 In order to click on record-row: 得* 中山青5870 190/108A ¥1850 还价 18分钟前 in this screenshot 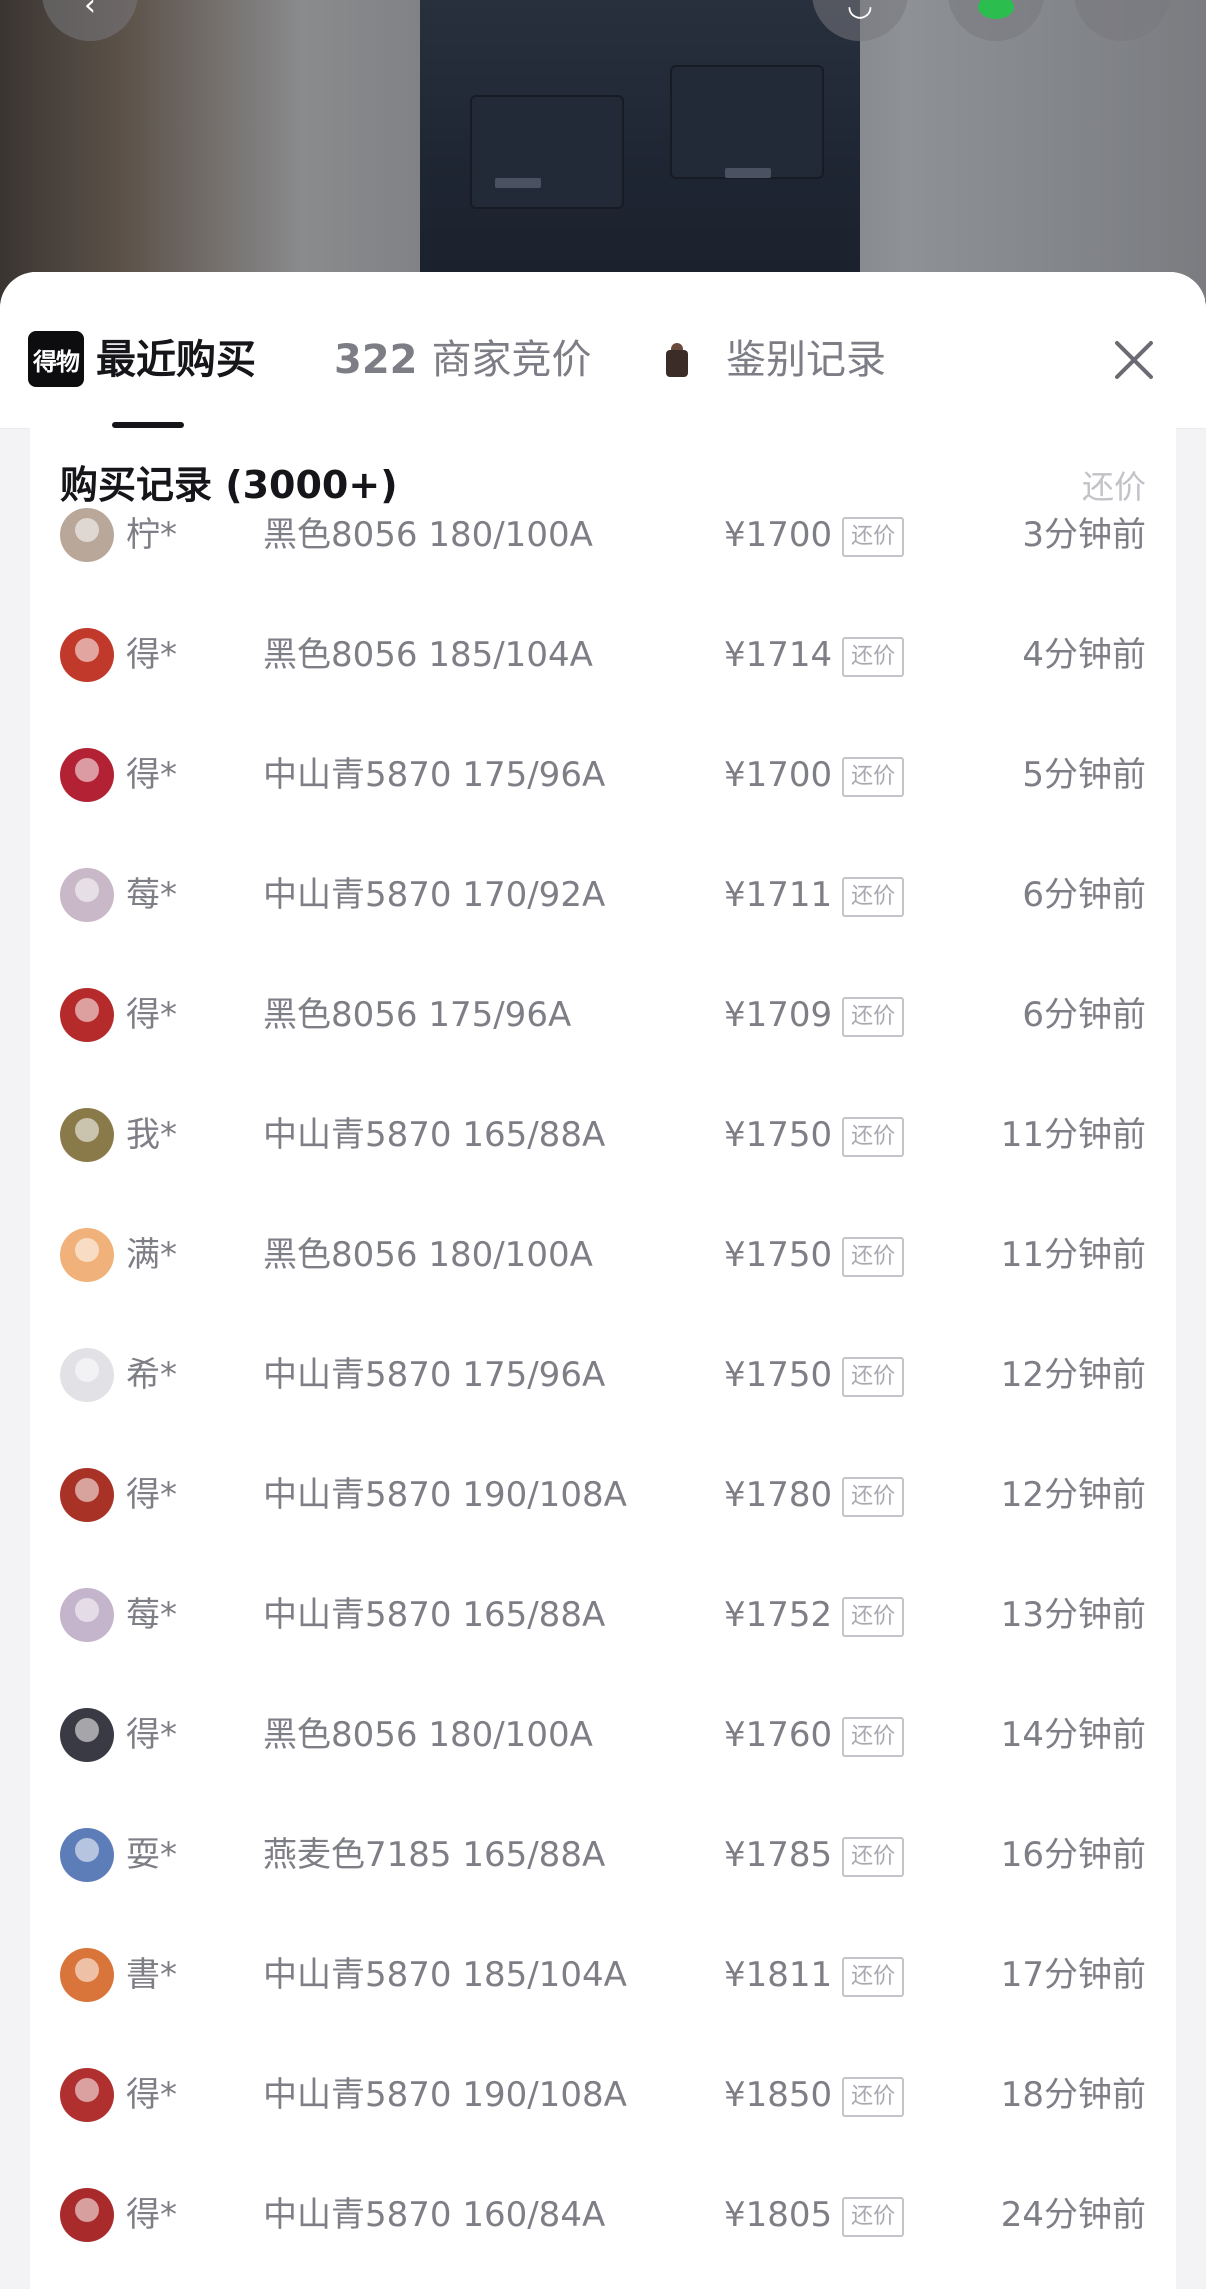, I will do `click(603, 2095)`.